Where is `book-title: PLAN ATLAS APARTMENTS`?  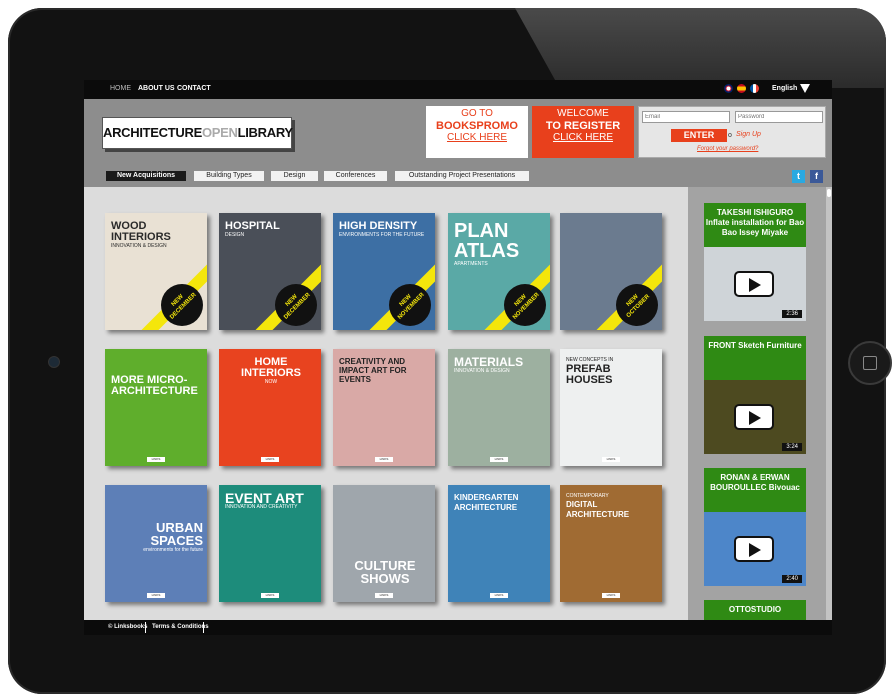
book-title: PLAN ATLAS APARTMENTS is located at coordinates (487, 243).